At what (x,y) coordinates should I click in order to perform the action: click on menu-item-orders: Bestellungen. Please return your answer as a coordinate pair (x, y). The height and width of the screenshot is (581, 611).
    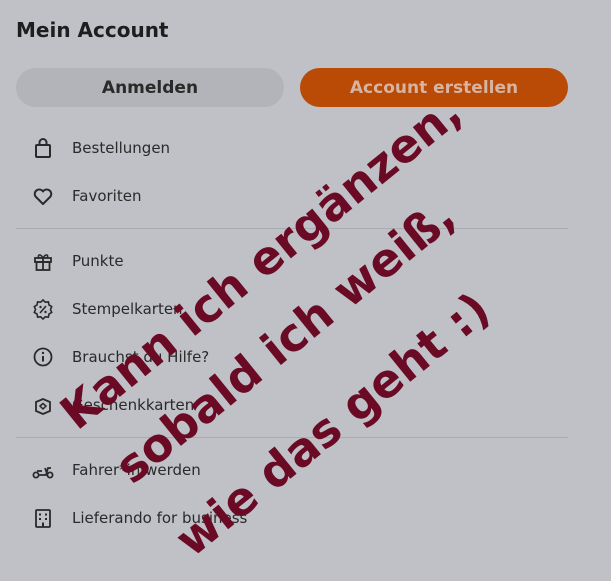
    Looking at the image, I should click on (300, 148).